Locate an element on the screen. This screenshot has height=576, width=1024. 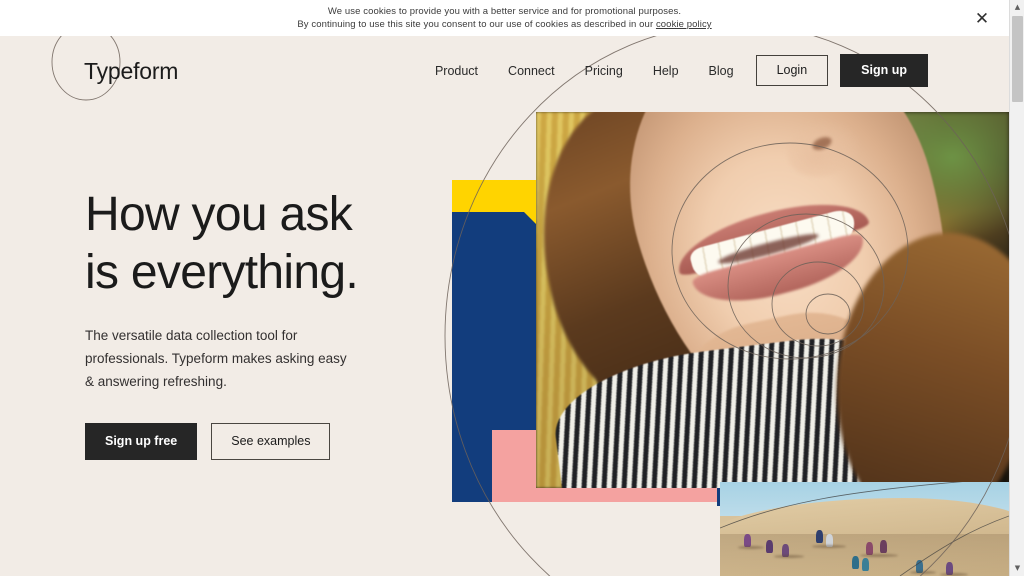
hero-cta-row: Sign up free See examples is located at coordinates (275, 441).